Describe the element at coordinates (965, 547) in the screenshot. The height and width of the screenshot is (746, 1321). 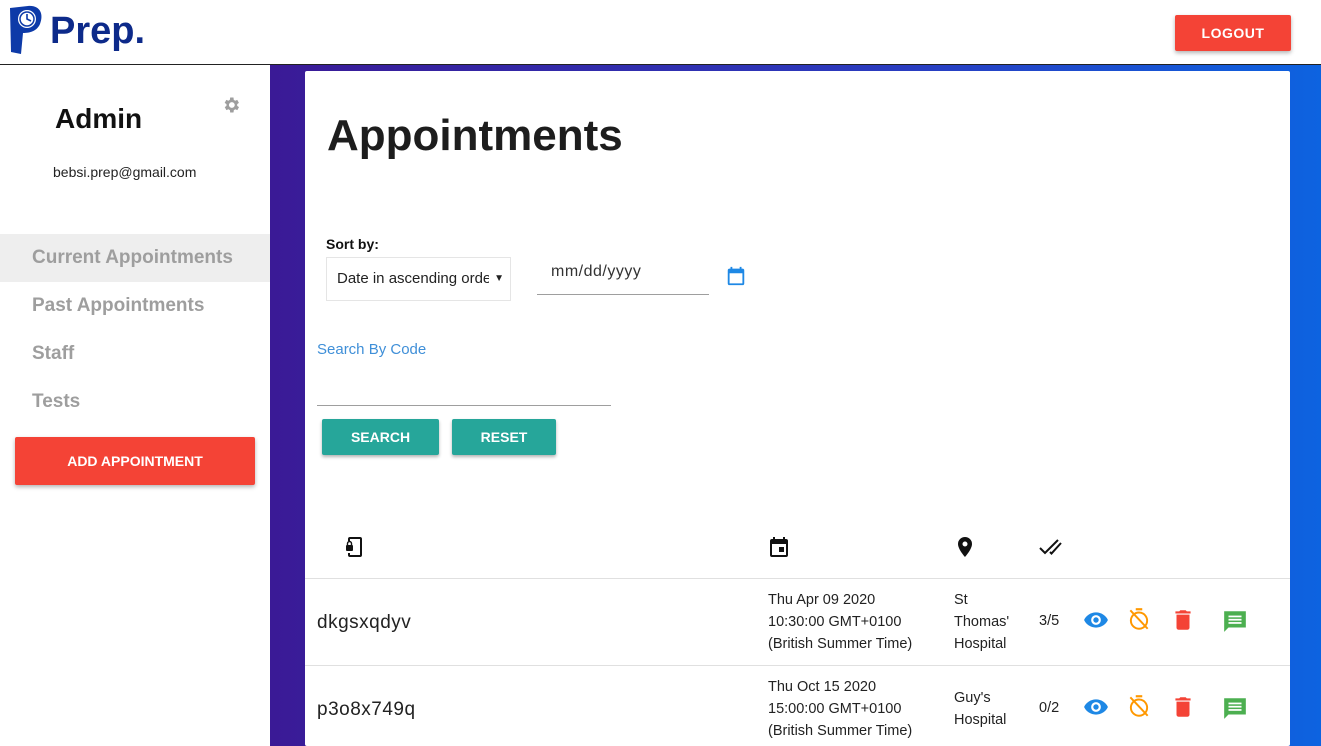
I see `location-pin-icon` at that location.